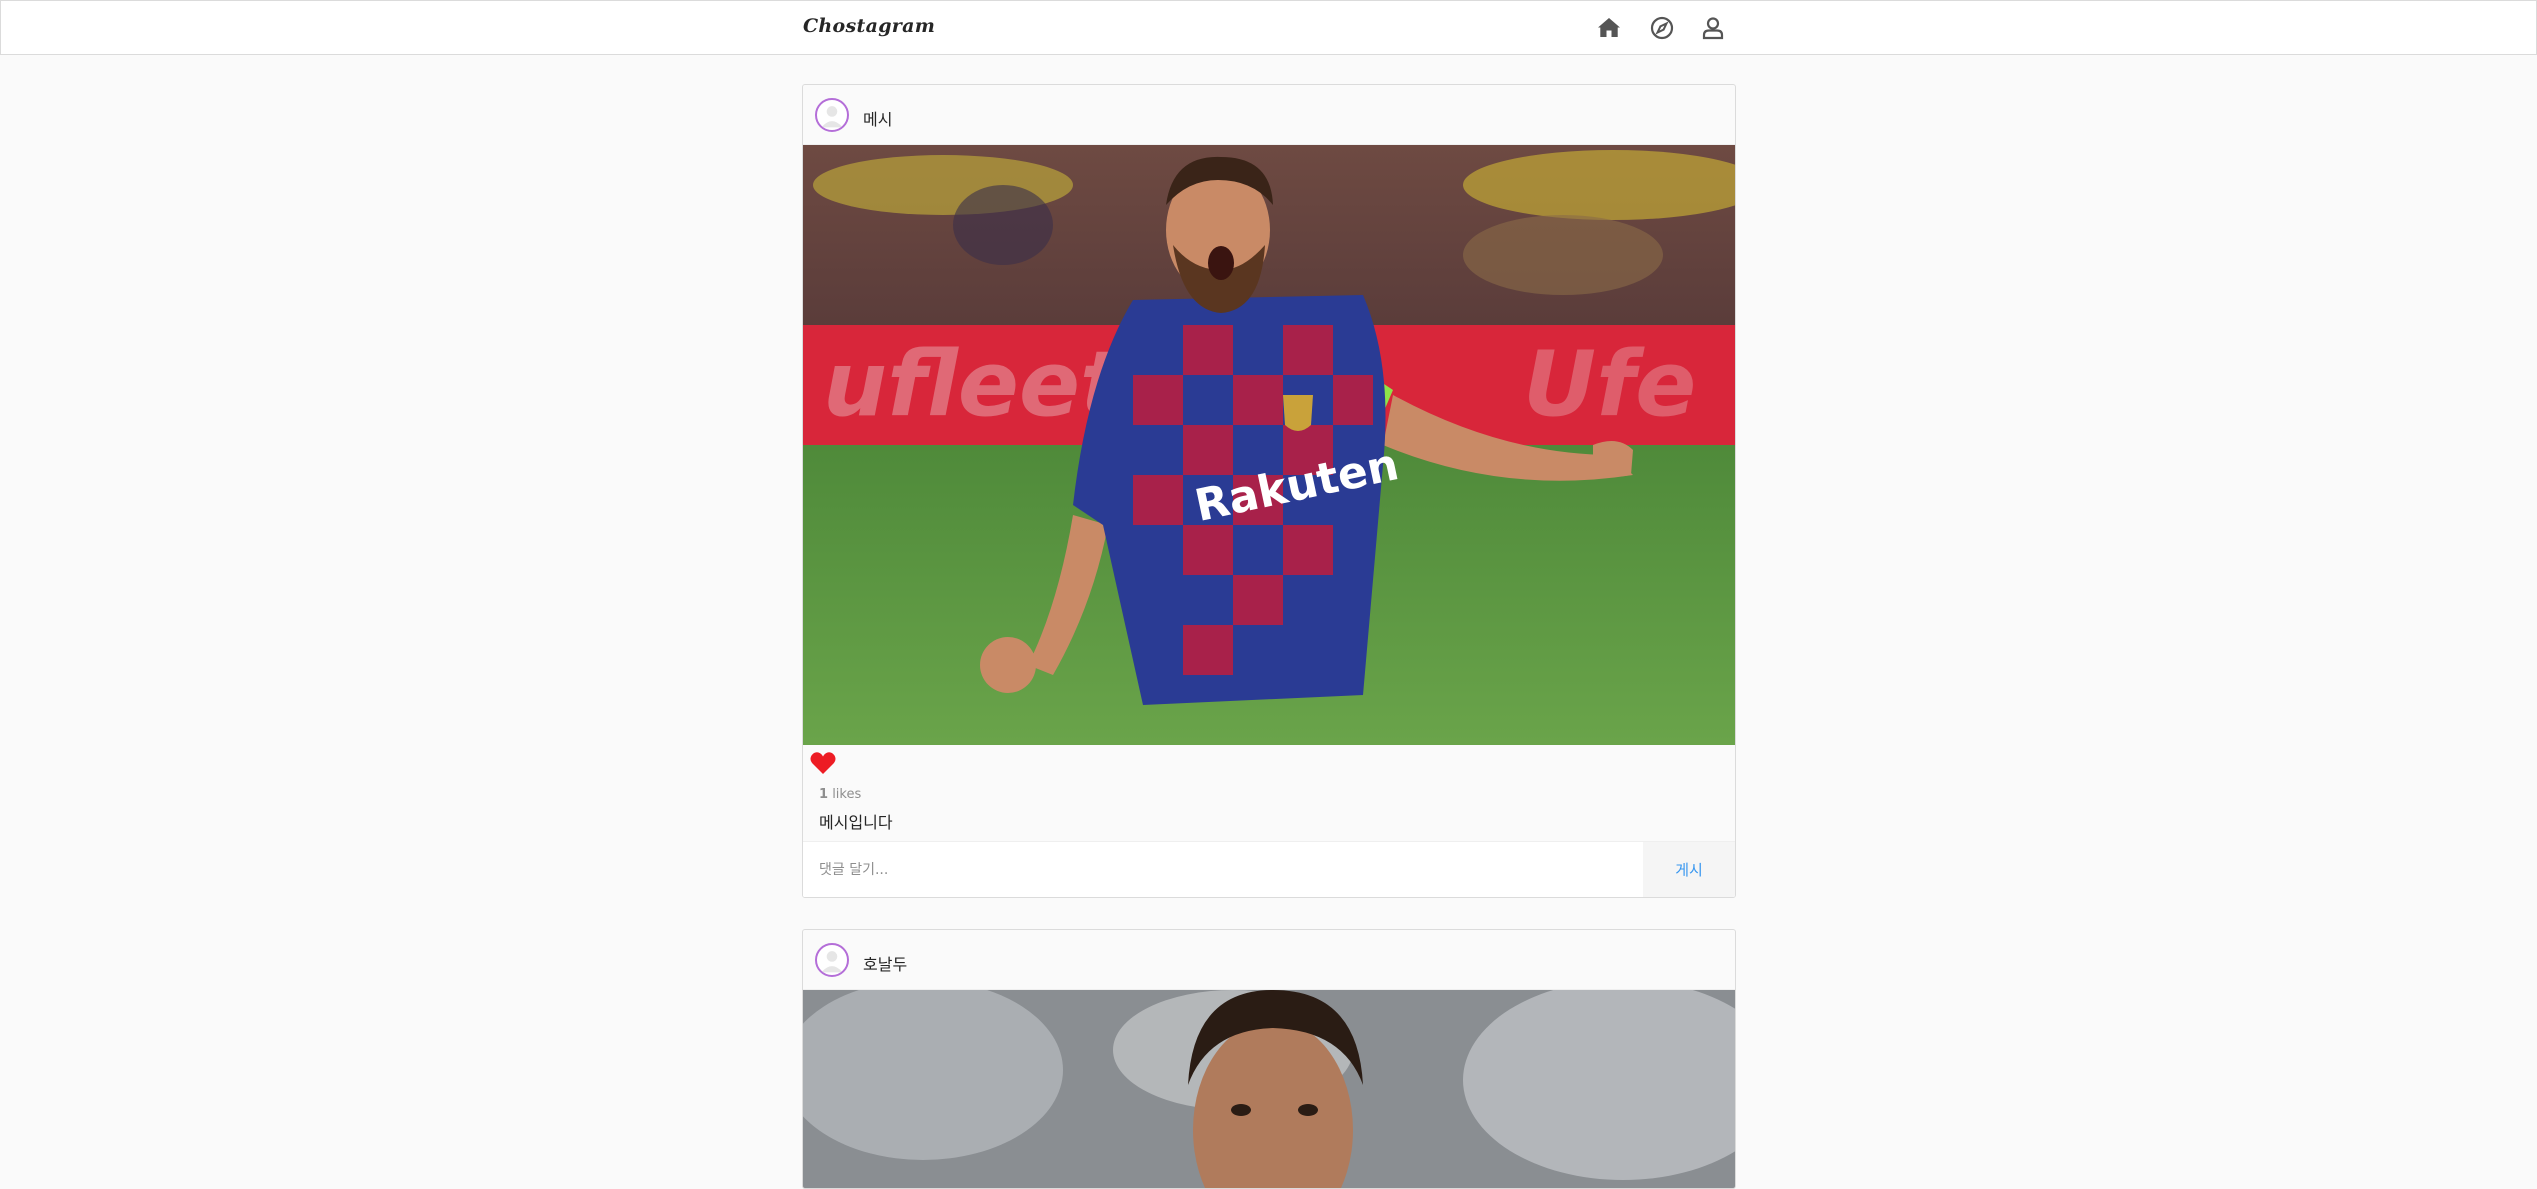 The width and height of the screenshot is (2537, 1189). I want to click on likes-number: 1, so click(824, 794).